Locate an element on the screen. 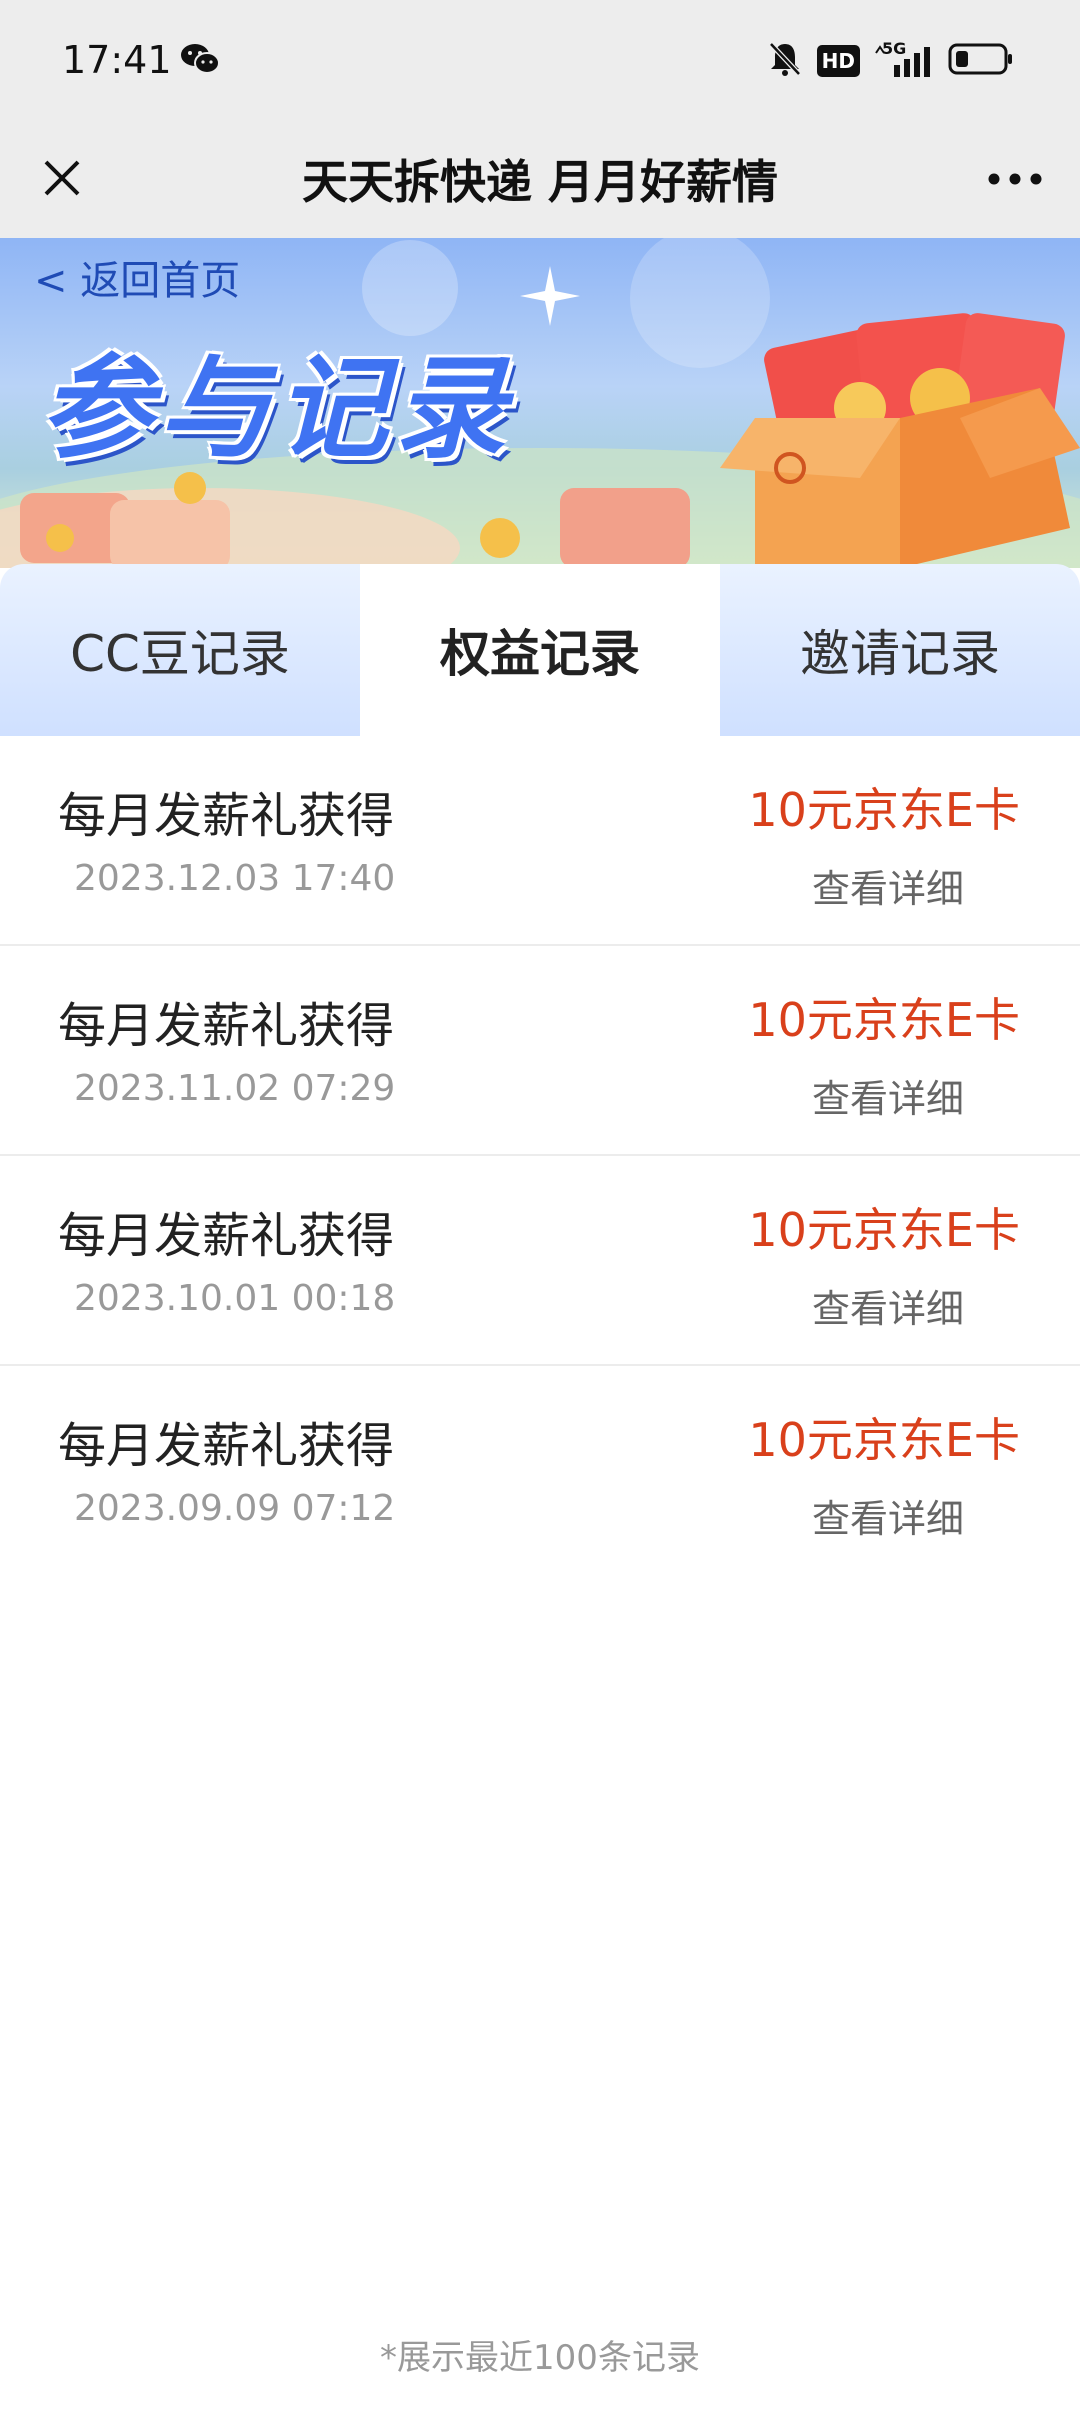 Image resolution: width=1080 pixels, height=2412 pixels. record-row: 每月发薪礼获得 2023.11.02 07:29 10元京东E卡 查看详细 is located at coordinates (540, 1051).